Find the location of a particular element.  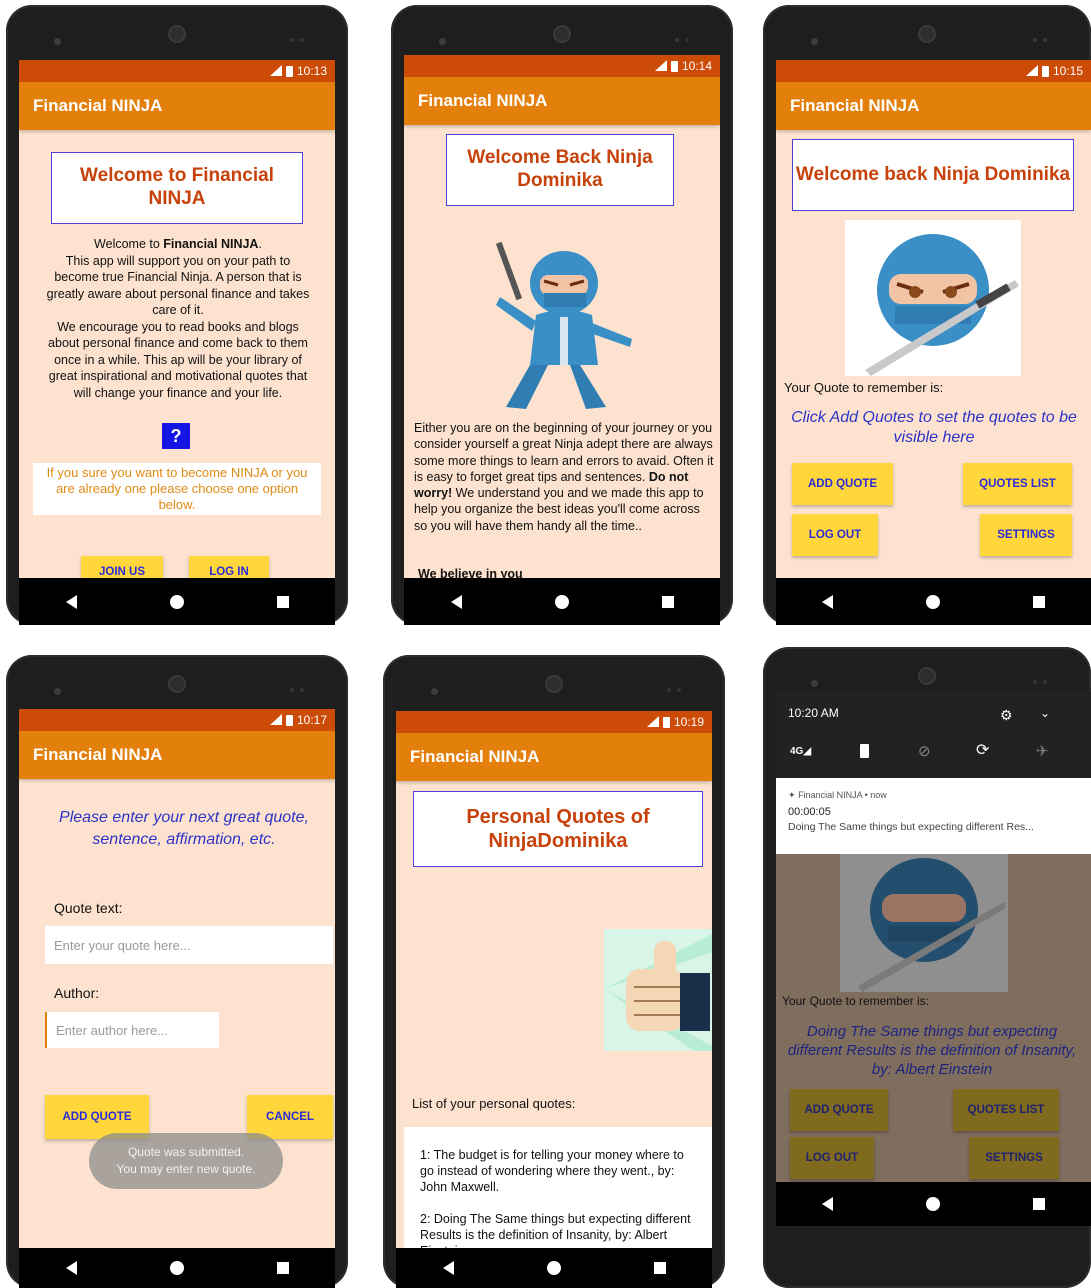

network-icon: 4G◢ is located at coordinates (800, 751).